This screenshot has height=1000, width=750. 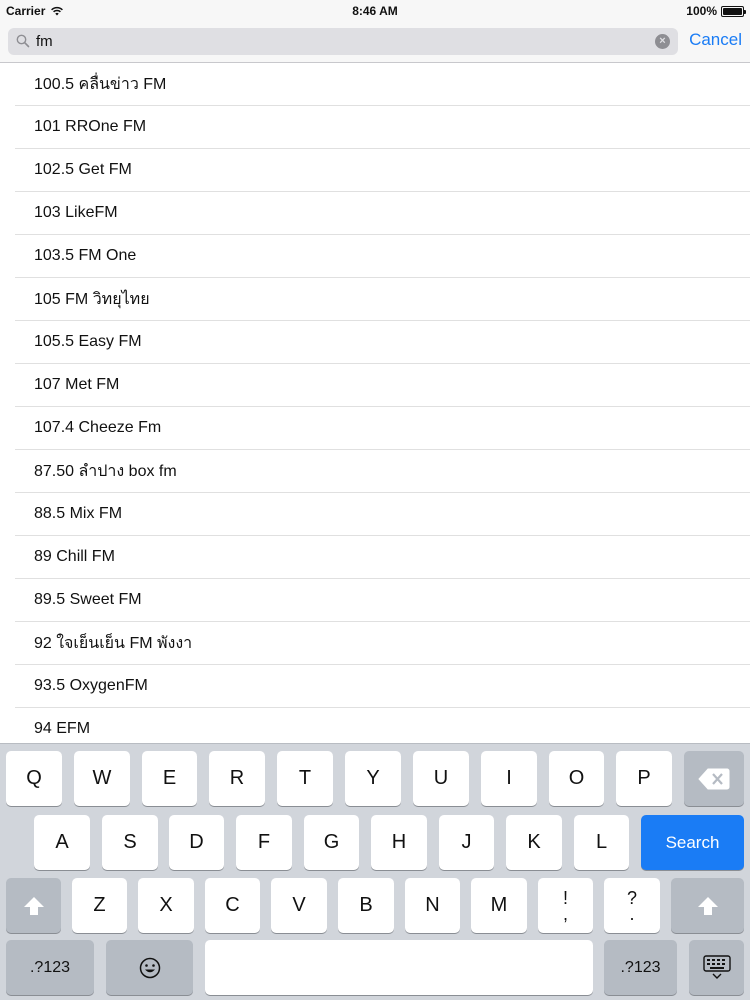 I want to click on list-item-label: 100.5 คลื่นข่าว FM, so click(x=100, y=84).